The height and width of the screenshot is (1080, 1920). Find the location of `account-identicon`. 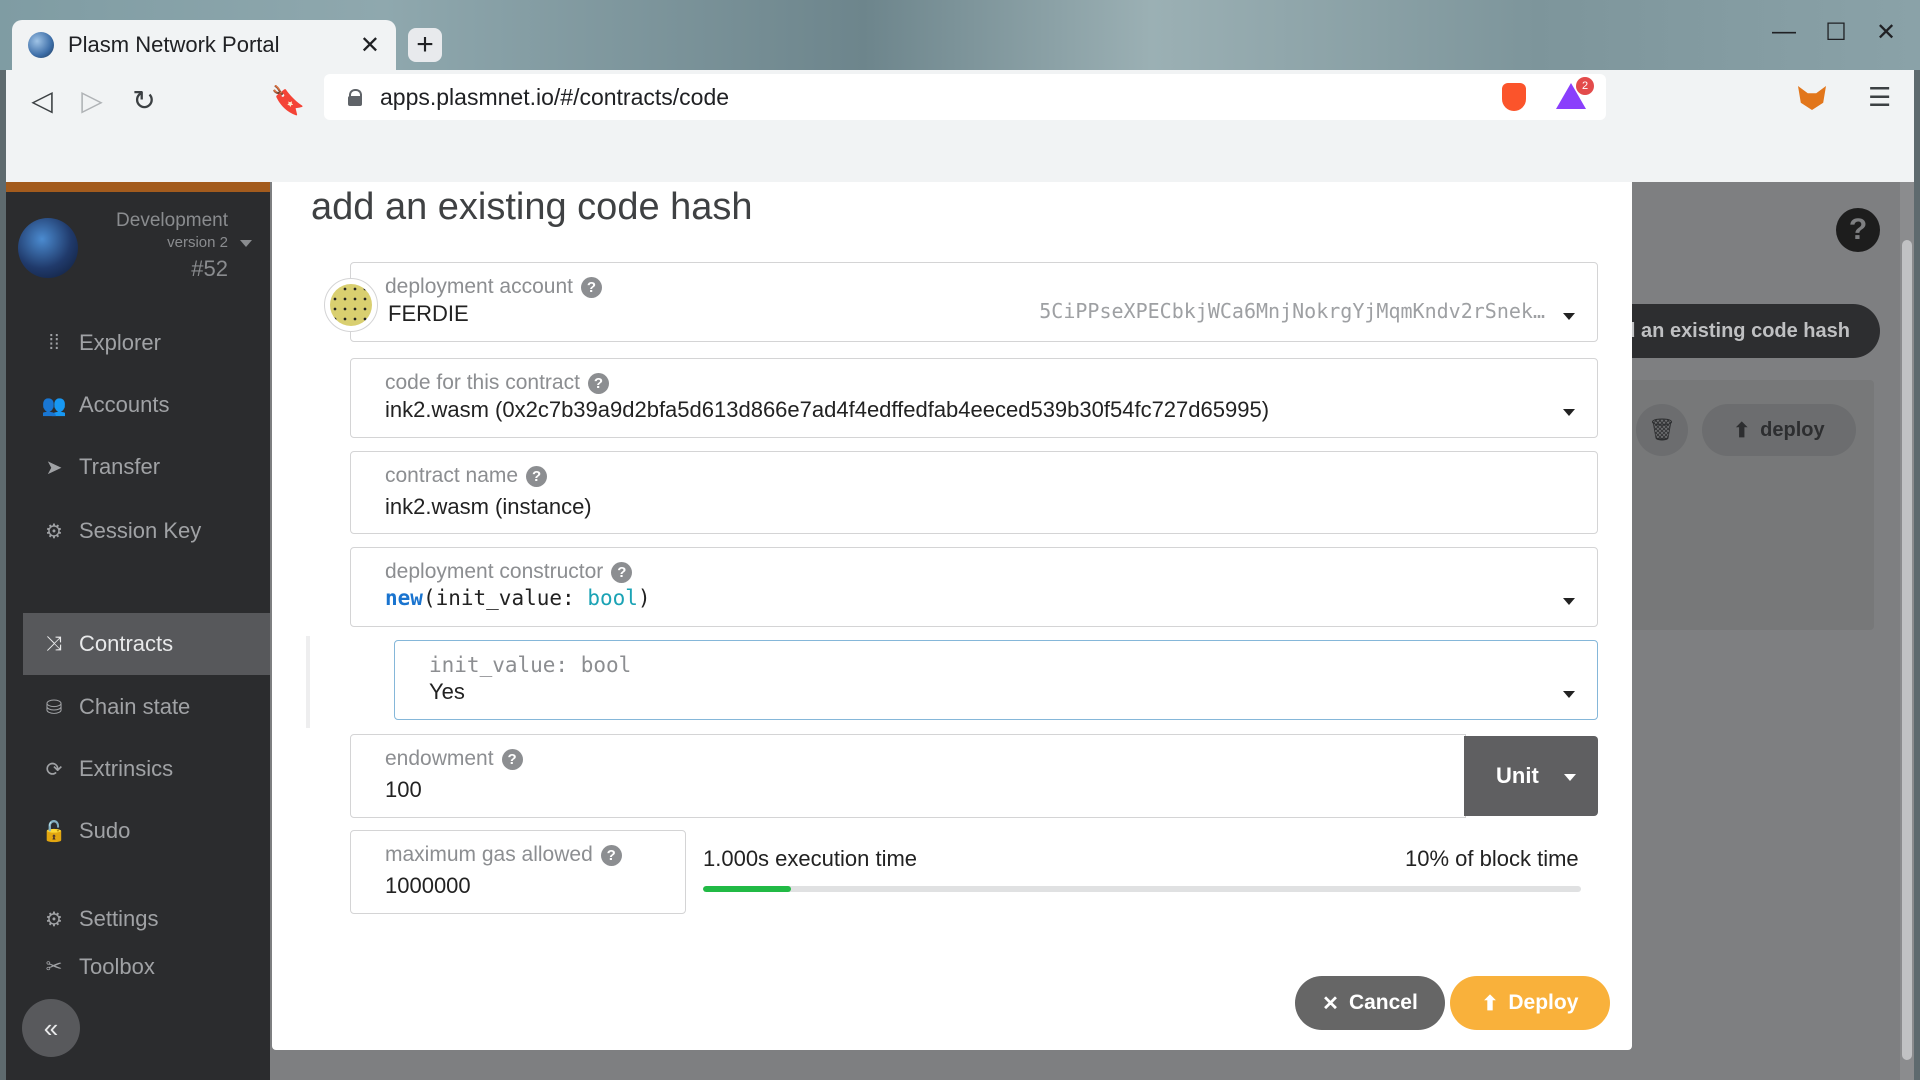

account-identicon is located at coordinates (351, 305).